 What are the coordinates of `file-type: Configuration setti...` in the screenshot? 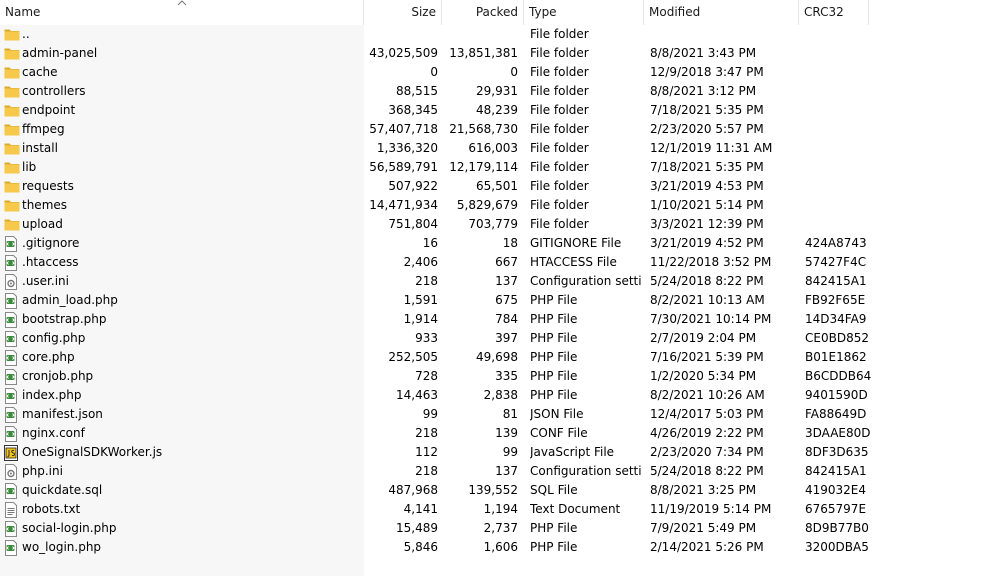 It's located at (586, 471).